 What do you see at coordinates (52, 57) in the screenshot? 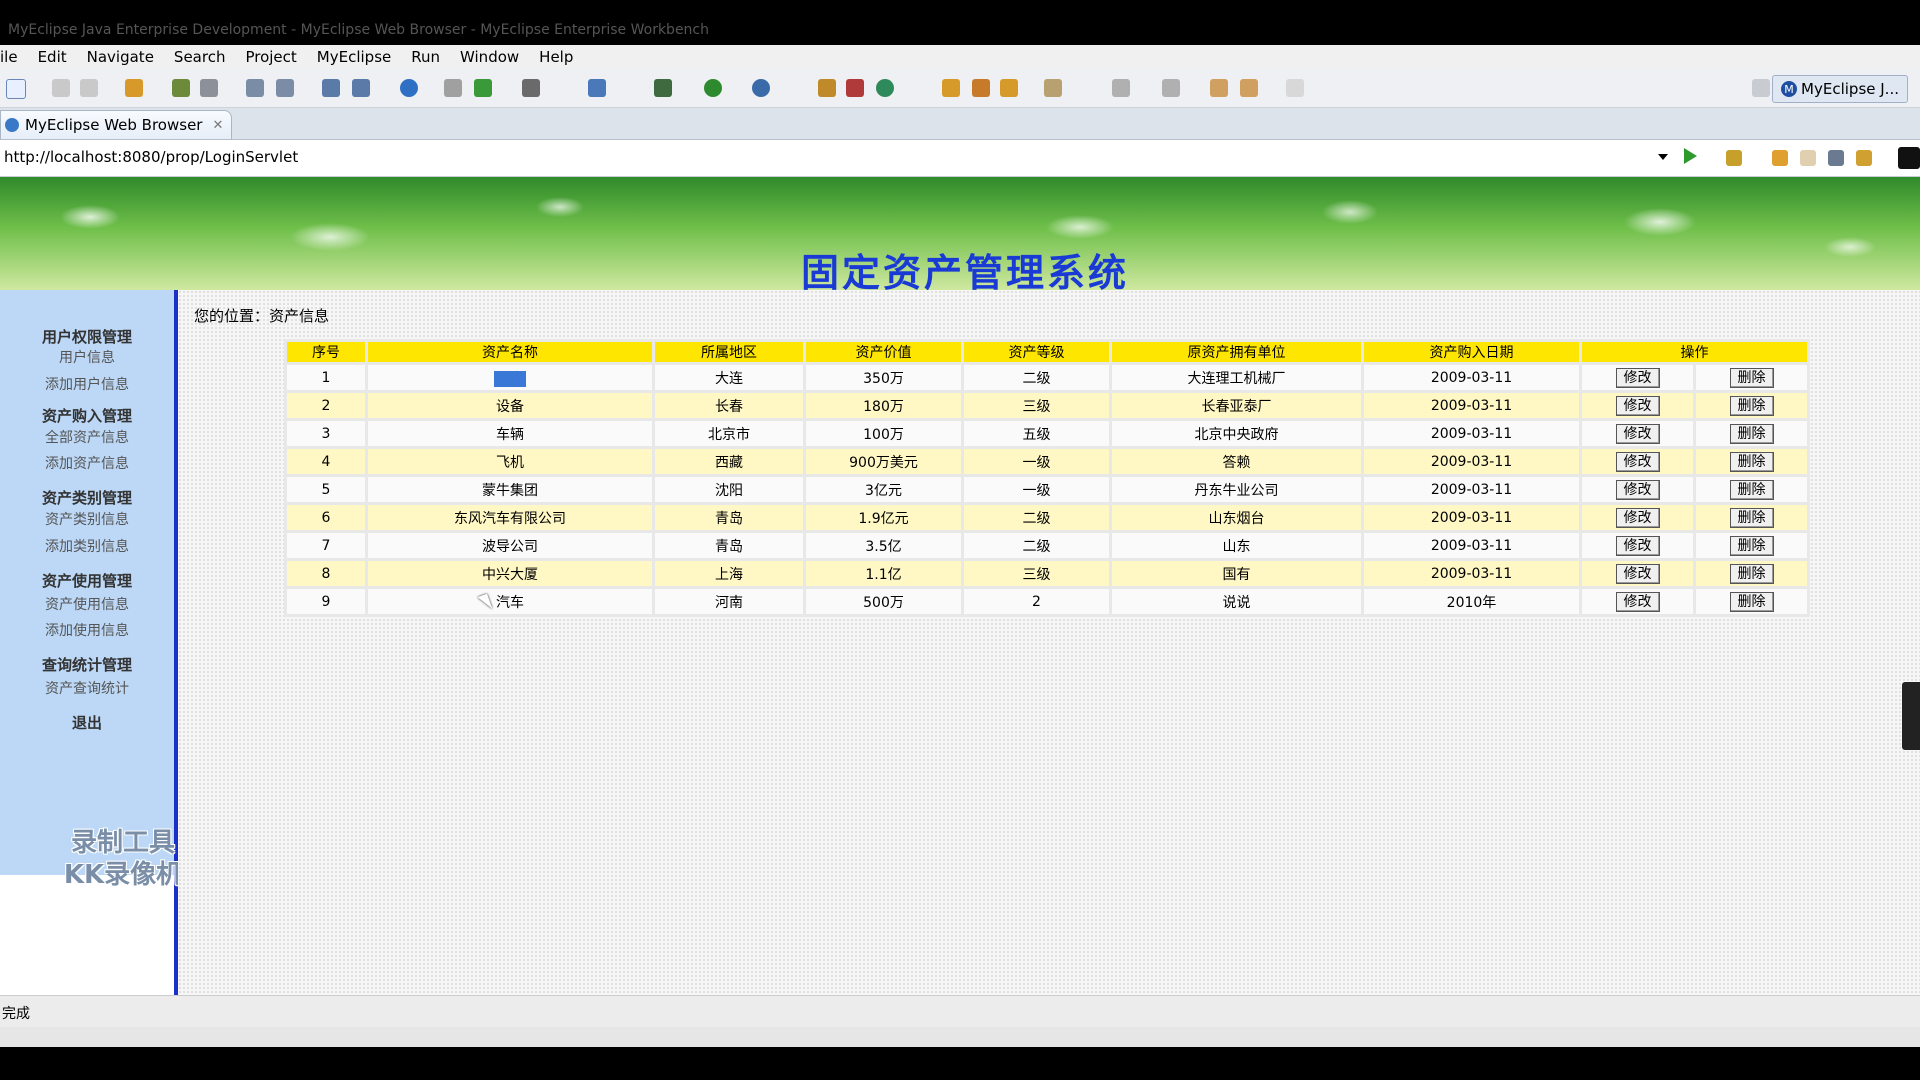
I see `menu-edit: Edit` at bounding box center [52, 57].